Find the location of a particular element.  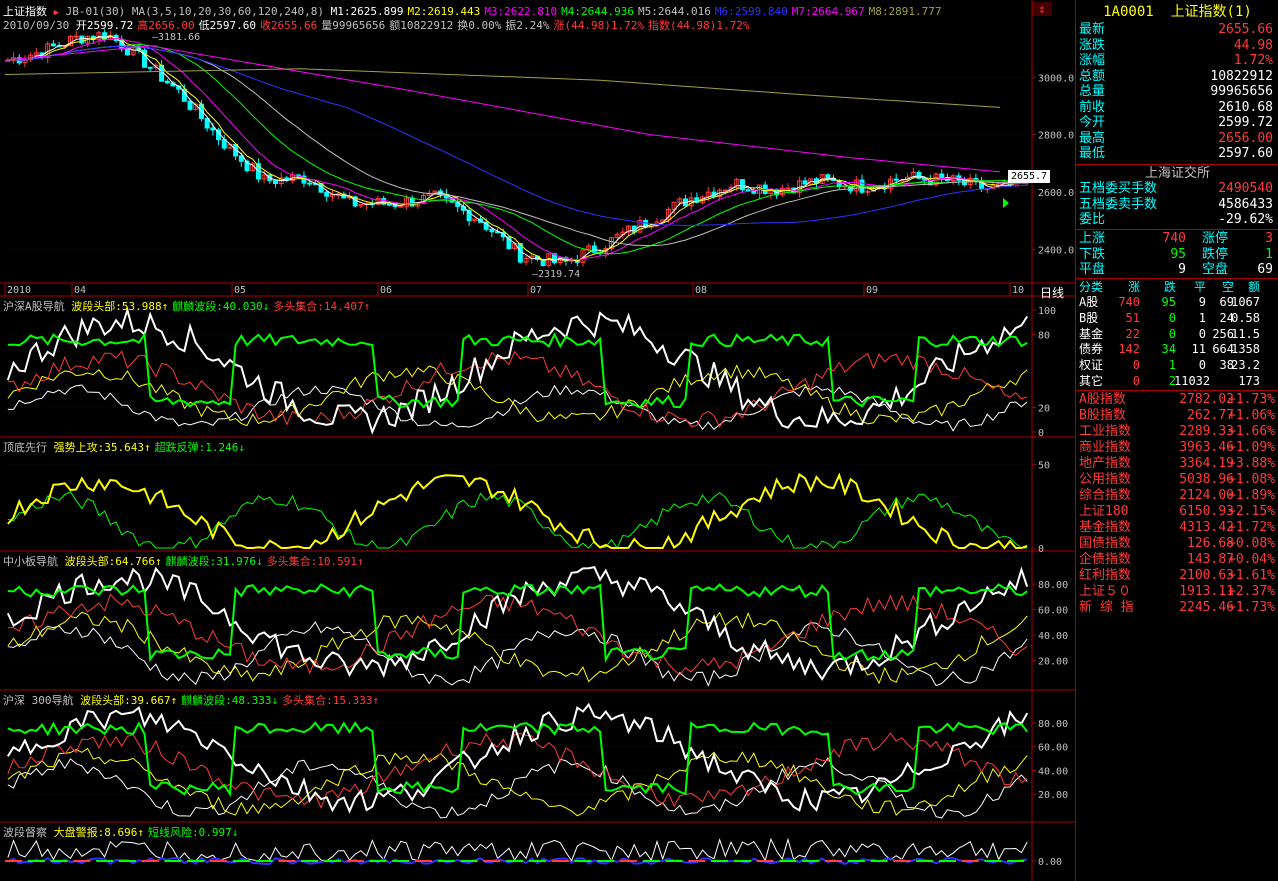

last-price-tag: 2655.7 is located at coordinates (1029, 176).